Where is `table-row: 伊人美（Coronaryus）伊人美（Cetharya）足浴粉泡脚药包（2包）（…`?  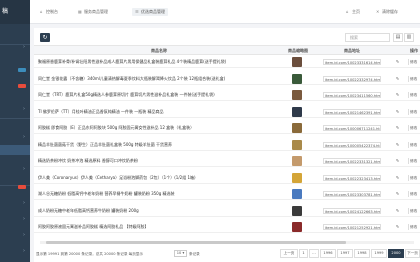 table-row: 伊人美（Coronaryus）伊人美（Cetharya）足浴粉泡脚药包（2包）（… is located at coordinates (227, 178).